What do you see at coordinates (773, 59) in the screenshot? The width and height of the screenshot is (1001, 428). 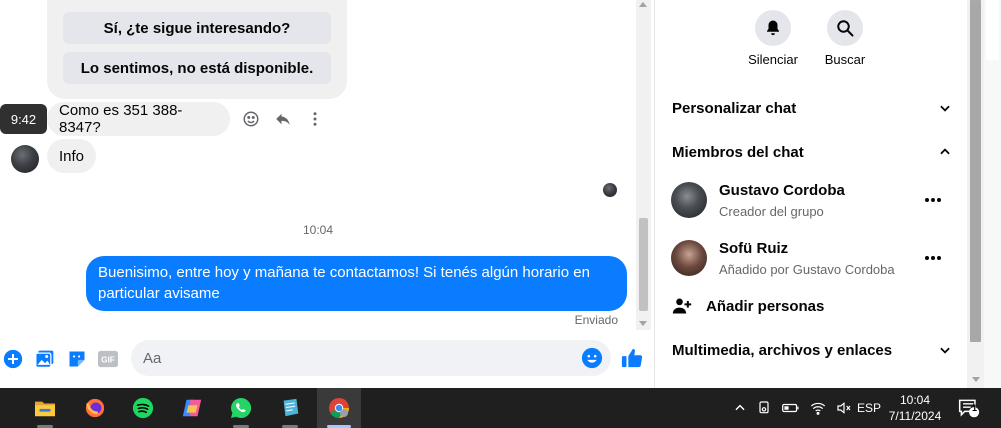 I see `mute-label: Silenciar` at bounding box center [773, 59].